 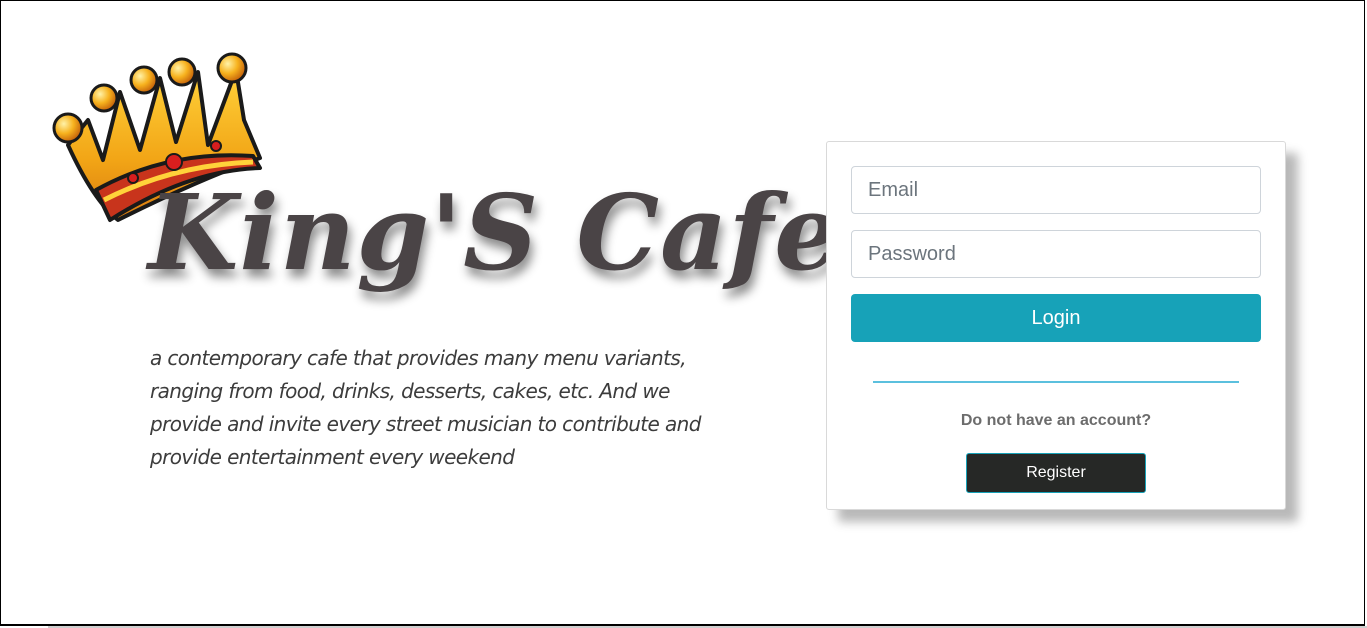 I want to click on login-button: Login, so click(x=1056, y=318).